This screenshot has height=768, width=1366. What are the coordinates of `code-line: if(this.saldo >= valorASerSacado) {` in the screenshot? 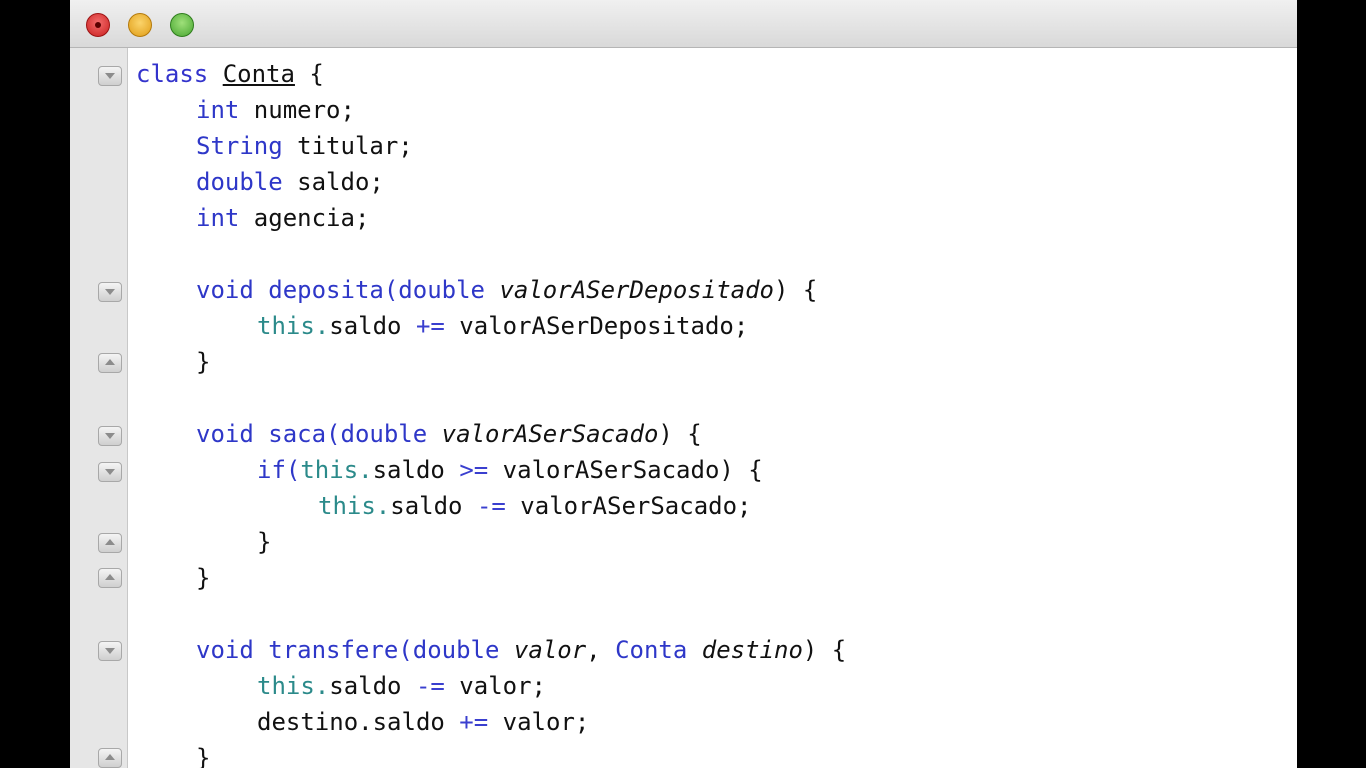 It's located at (510, 470).